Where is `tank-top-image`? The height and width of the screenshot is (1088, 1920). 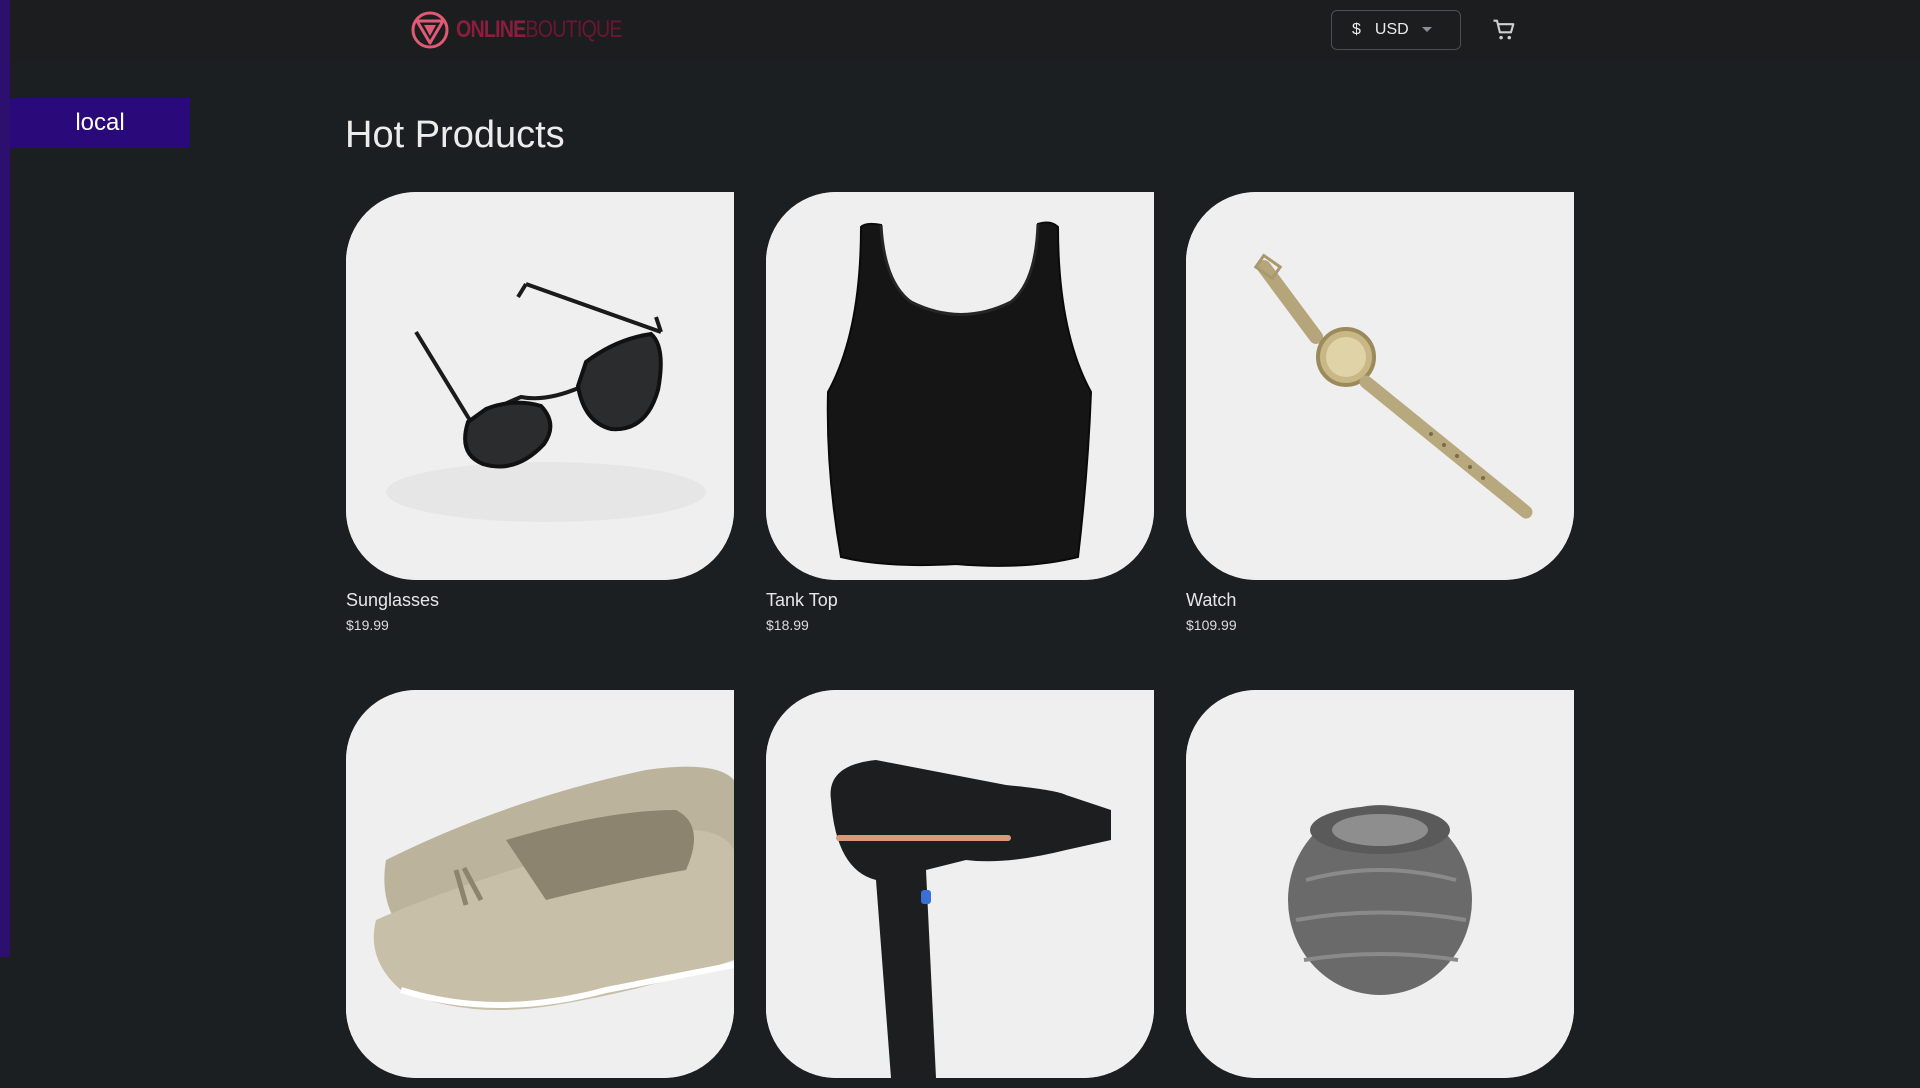
tank-top-image is located at coordinates (960, 386).